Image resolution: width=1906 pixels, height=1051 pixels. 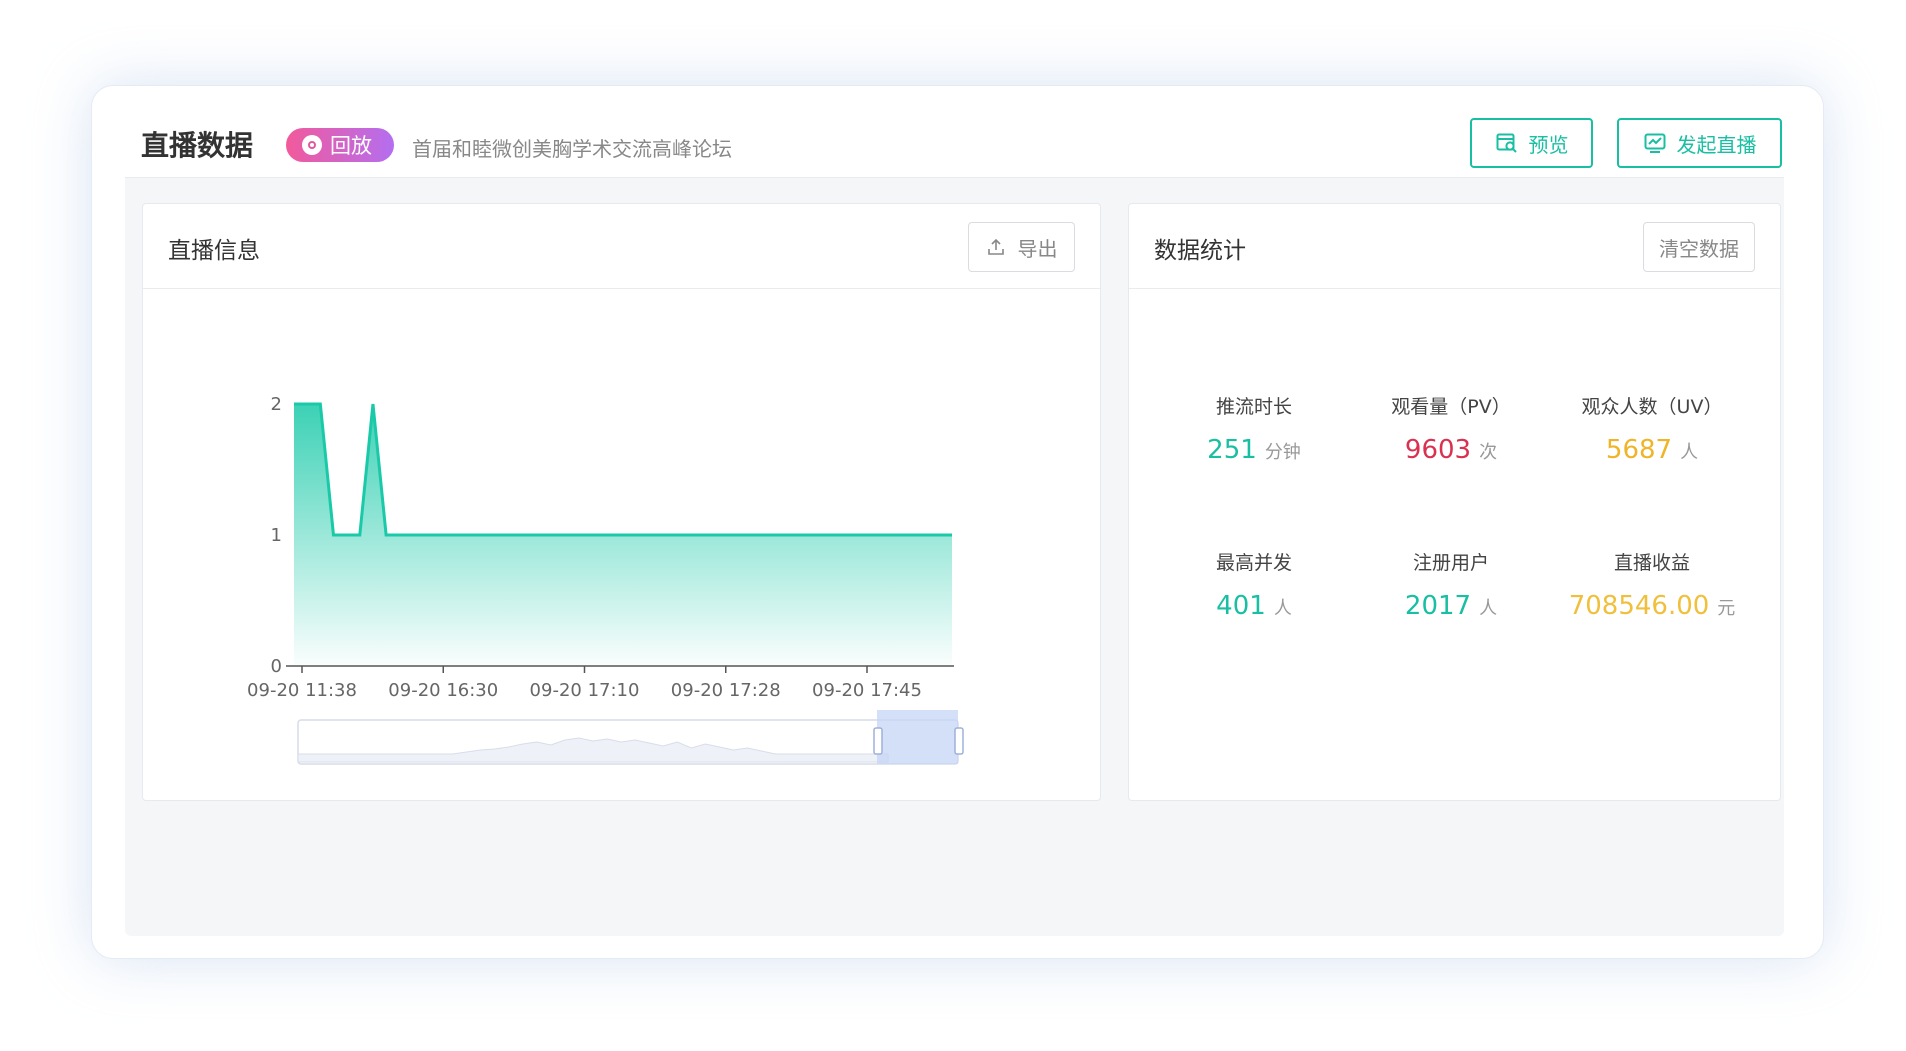 What do you see at coordinates (443, 690) in the screenshot?
I see `x-tick-label: 09-20 16:30` at bounding box center [443, 690].